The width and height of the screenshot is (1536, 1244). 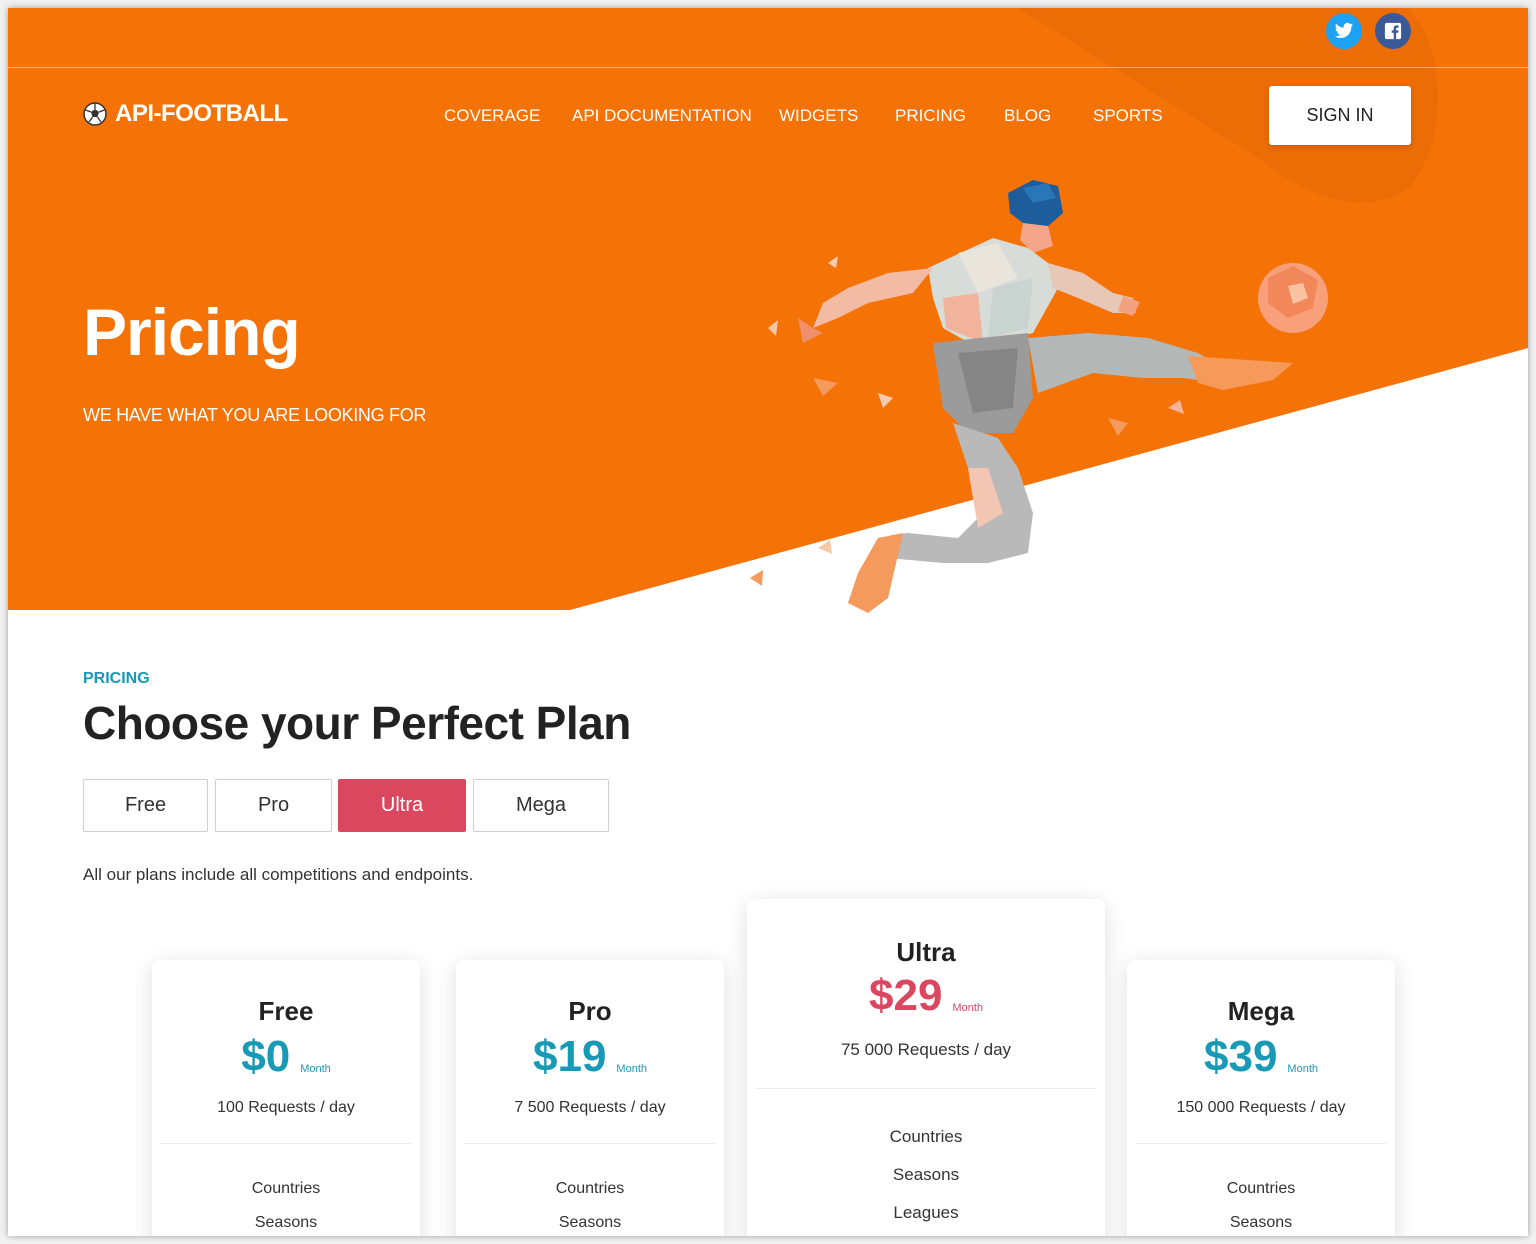 What do you see at coordinates (192, 332) in the screenshot?
I see `hero-title: Pricing` at bounding box center [192, 332].